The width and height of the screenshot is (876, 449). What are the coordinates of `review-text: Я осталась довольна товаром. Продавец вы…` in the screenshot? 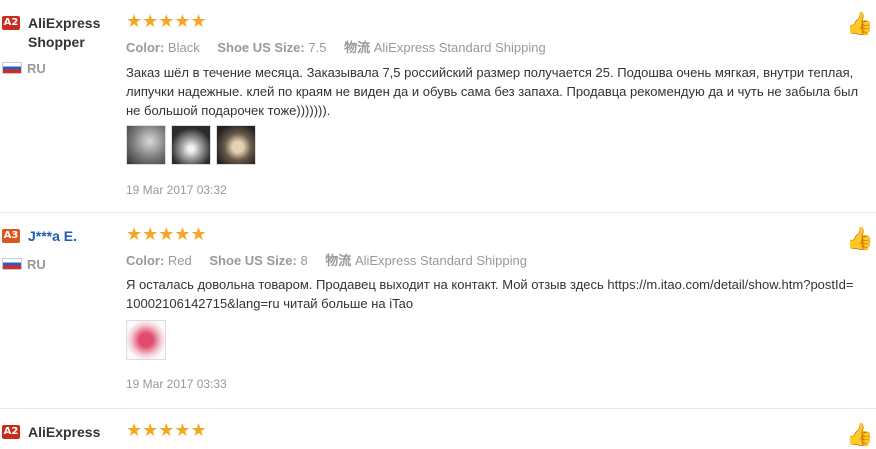 It's located at (490, 294).